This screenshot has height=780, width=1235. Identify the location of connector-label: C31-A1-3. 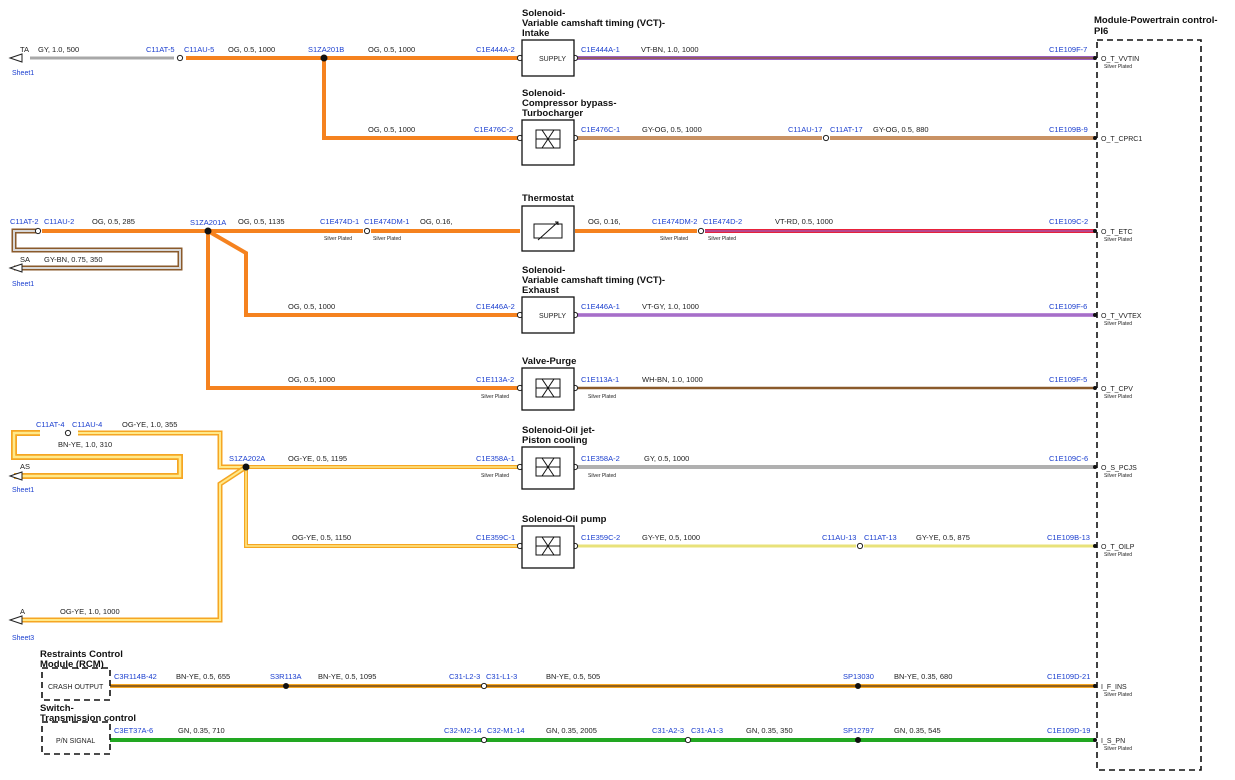
(707, 730).